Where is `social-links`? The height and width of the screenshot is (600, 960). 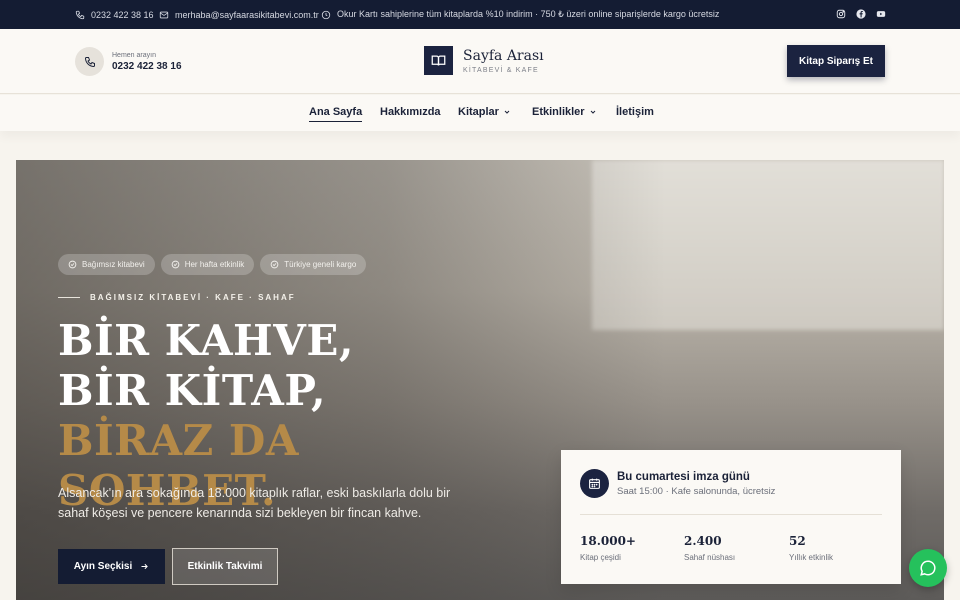 social-links is located at coordinates (861, 14).